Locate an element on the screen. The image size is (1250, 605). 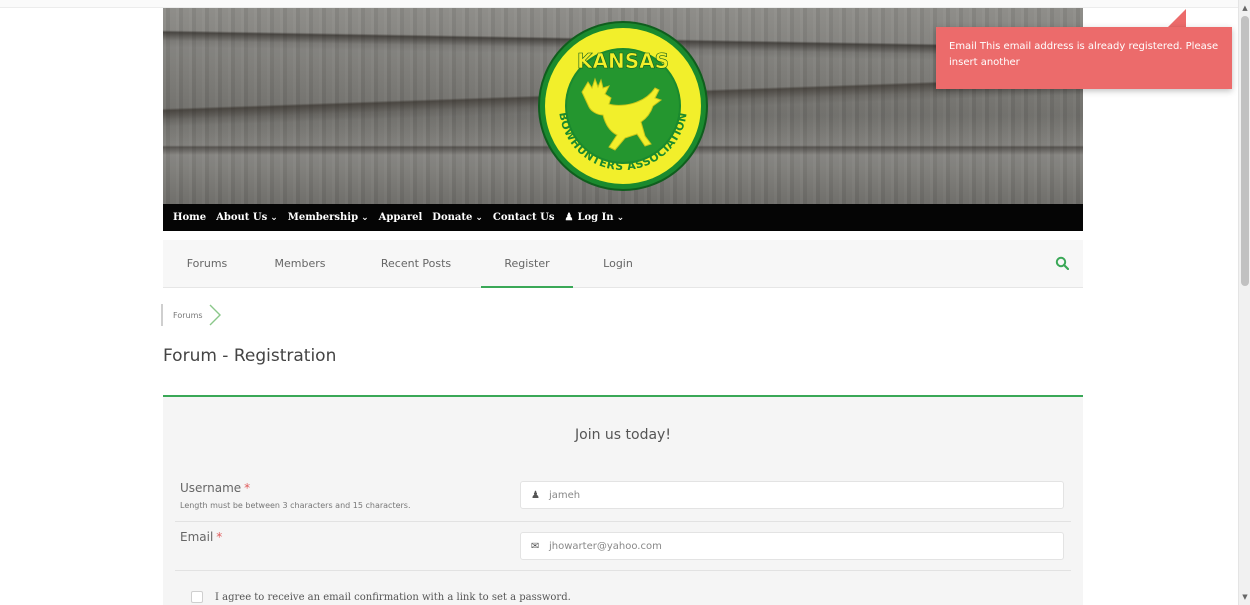
nav-donate-label: Donate is located at coordinates (452, 217).